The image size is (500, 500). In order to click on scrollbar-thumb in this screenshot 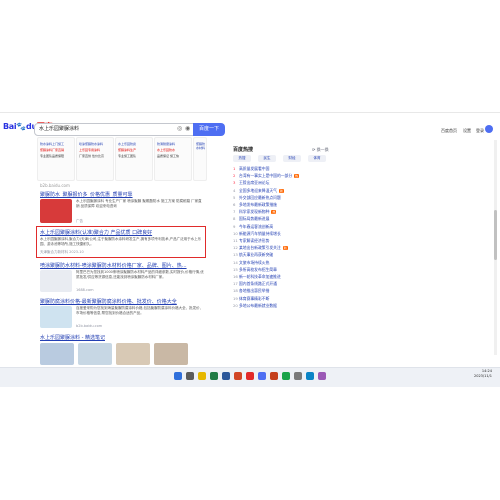, I will do `click(495, 235)`.